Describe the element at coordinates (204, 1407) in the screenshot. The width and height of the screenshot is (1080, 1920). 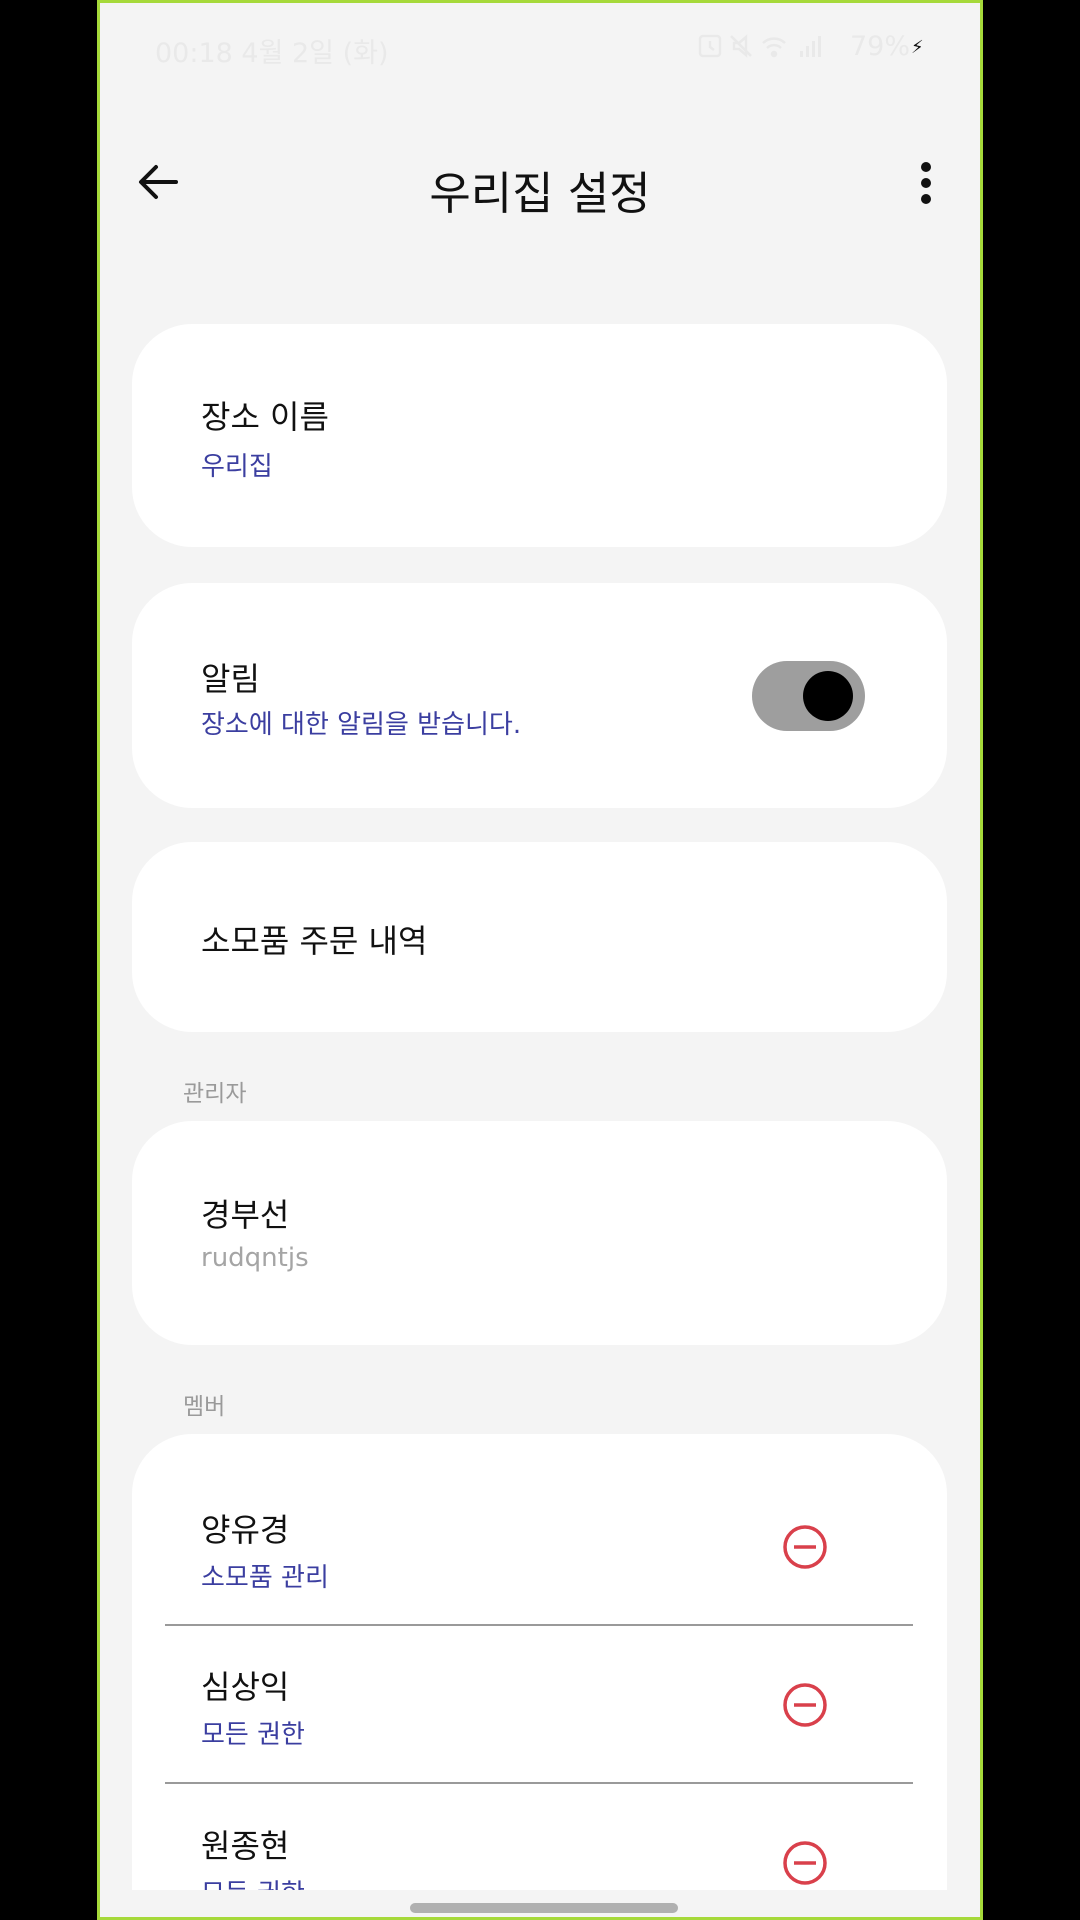
I see `members-section-header: 멤버` at that location.